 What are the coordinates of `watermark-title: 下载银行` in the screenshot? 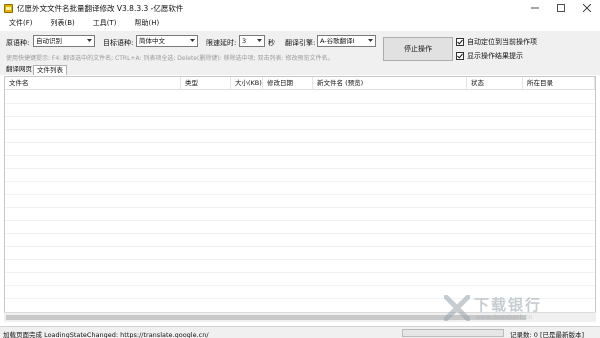 It's located at (508, 305).